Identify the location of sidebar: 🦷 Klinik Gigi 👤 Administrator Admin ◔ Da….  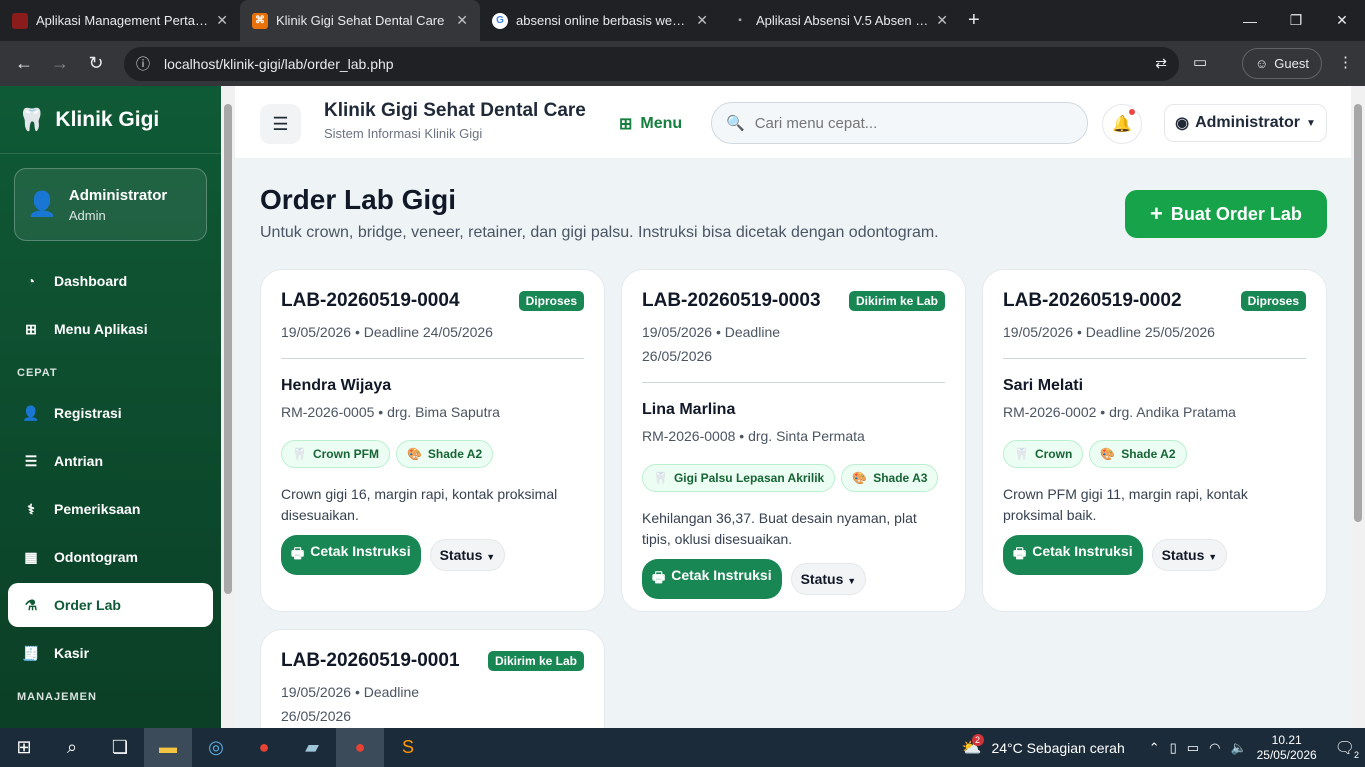
(110, 407).